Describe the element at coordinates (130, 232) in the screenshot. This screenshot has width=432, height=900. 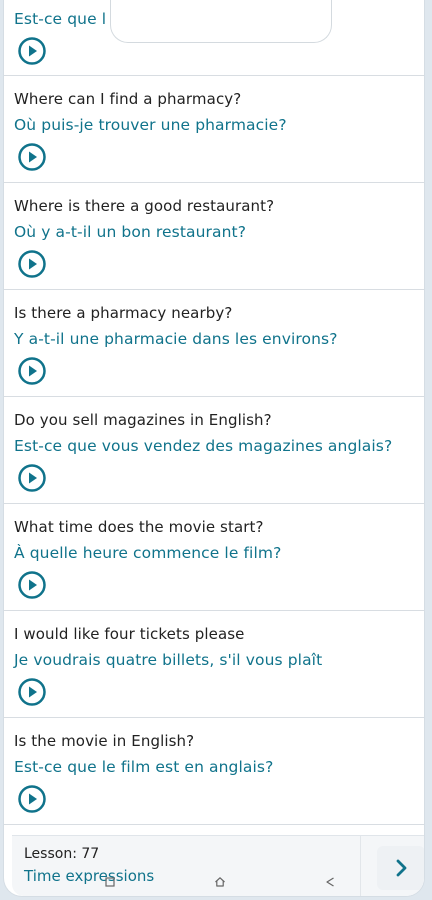
I see `french-phrase: Où y a-t-il un bon restaurant?` at that location.